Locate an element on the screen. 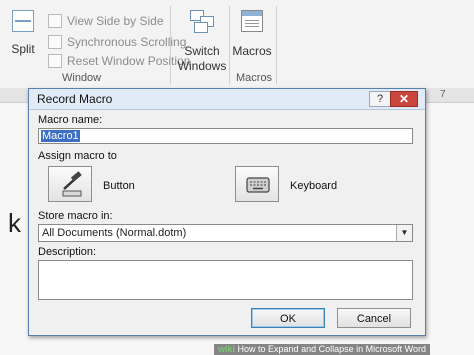 The width and height of the screenshot is (474, 355). ok-button: OK is located at coordinates (288, 318).